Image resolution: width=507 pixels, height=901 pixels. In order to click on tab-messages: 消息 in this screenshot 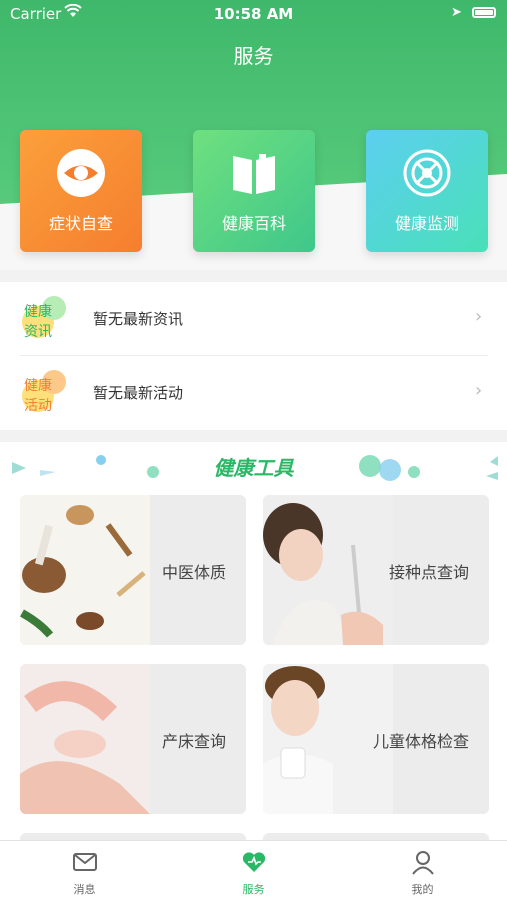, I will do `click(84, 871)`.